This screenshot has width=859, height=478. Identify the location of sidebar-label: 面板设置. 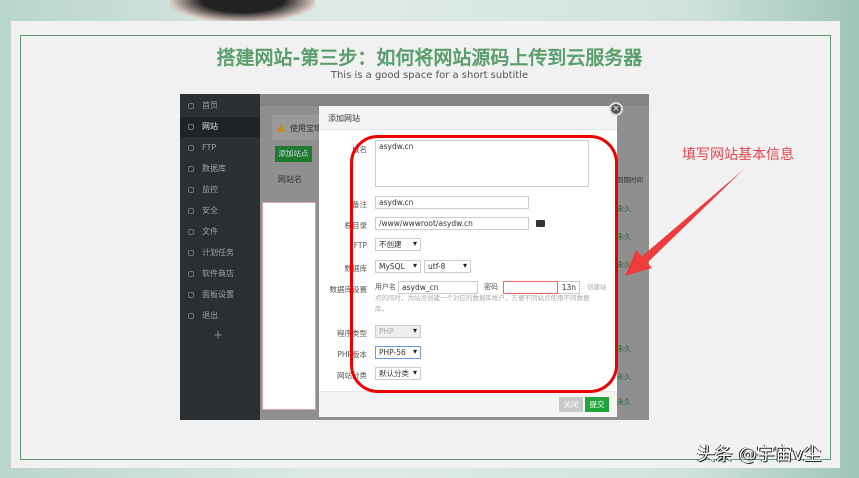
(218, 294).